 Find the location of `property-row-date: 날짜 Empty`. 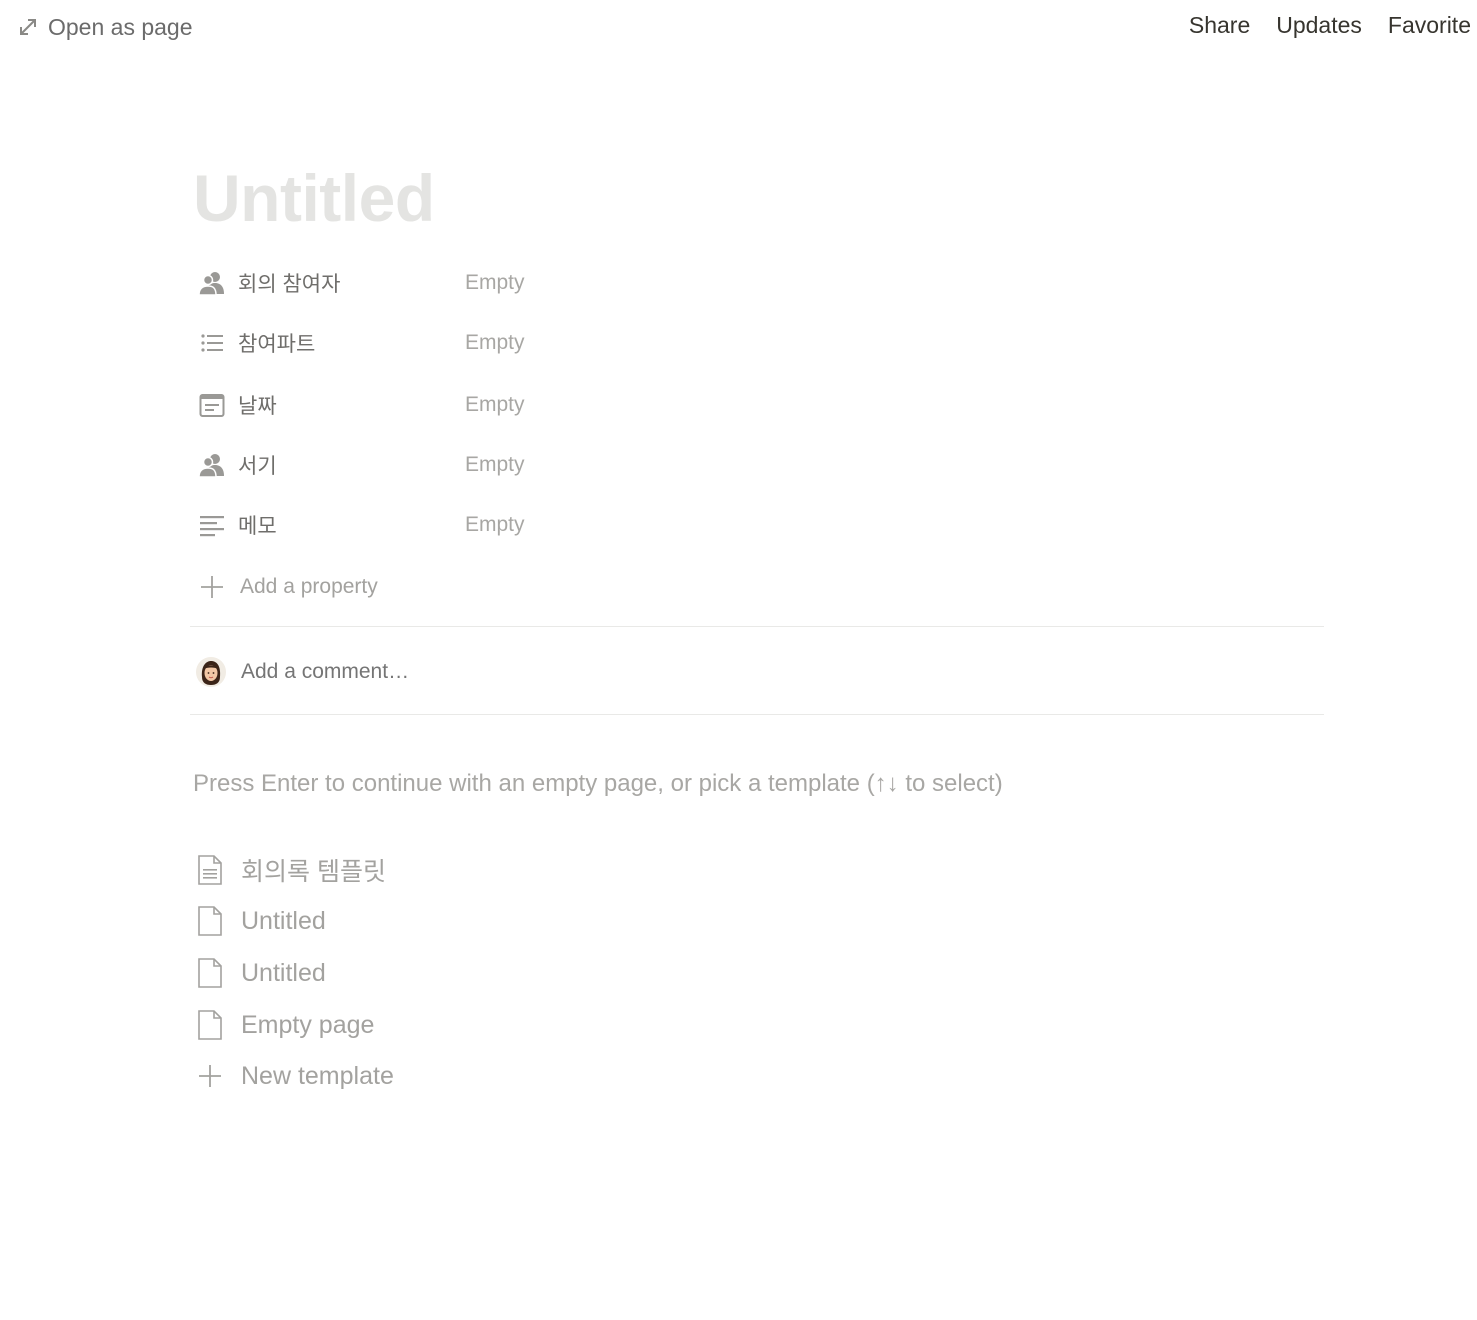

property-row-date: 날짜 Empty is located at coordinates (648, 405).